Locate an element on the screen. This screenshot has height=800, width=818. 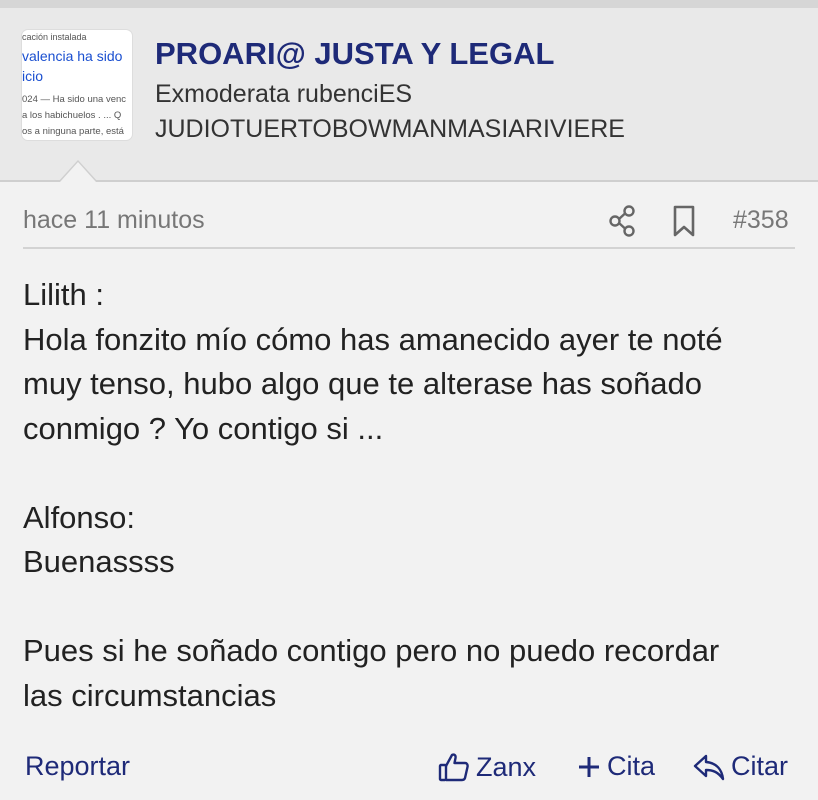
thumbs-up-icon is located at coordinates (453, 767).